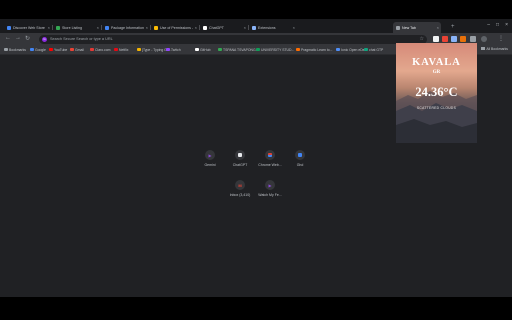 Image resolution: width=512 pixels, height=320 pixels. Describe the element at coordinates (173, 50) in the screenshot. I see `bookmark-item: Twitch` at that location.